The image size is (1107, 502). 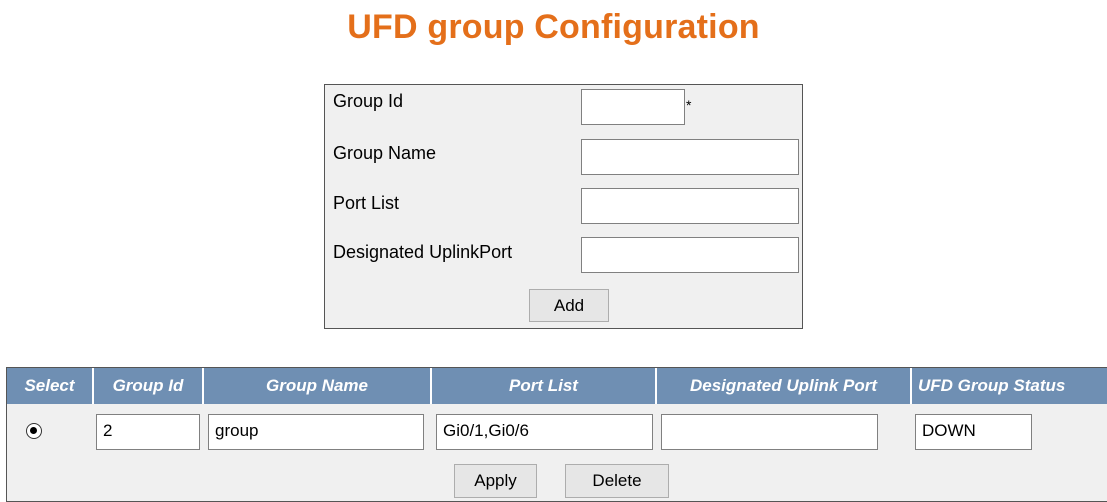 What do you see at coordinates (973, 432) in the screenshot?
I see `row-status-field: DOWN` at bounding box center [973, 432].